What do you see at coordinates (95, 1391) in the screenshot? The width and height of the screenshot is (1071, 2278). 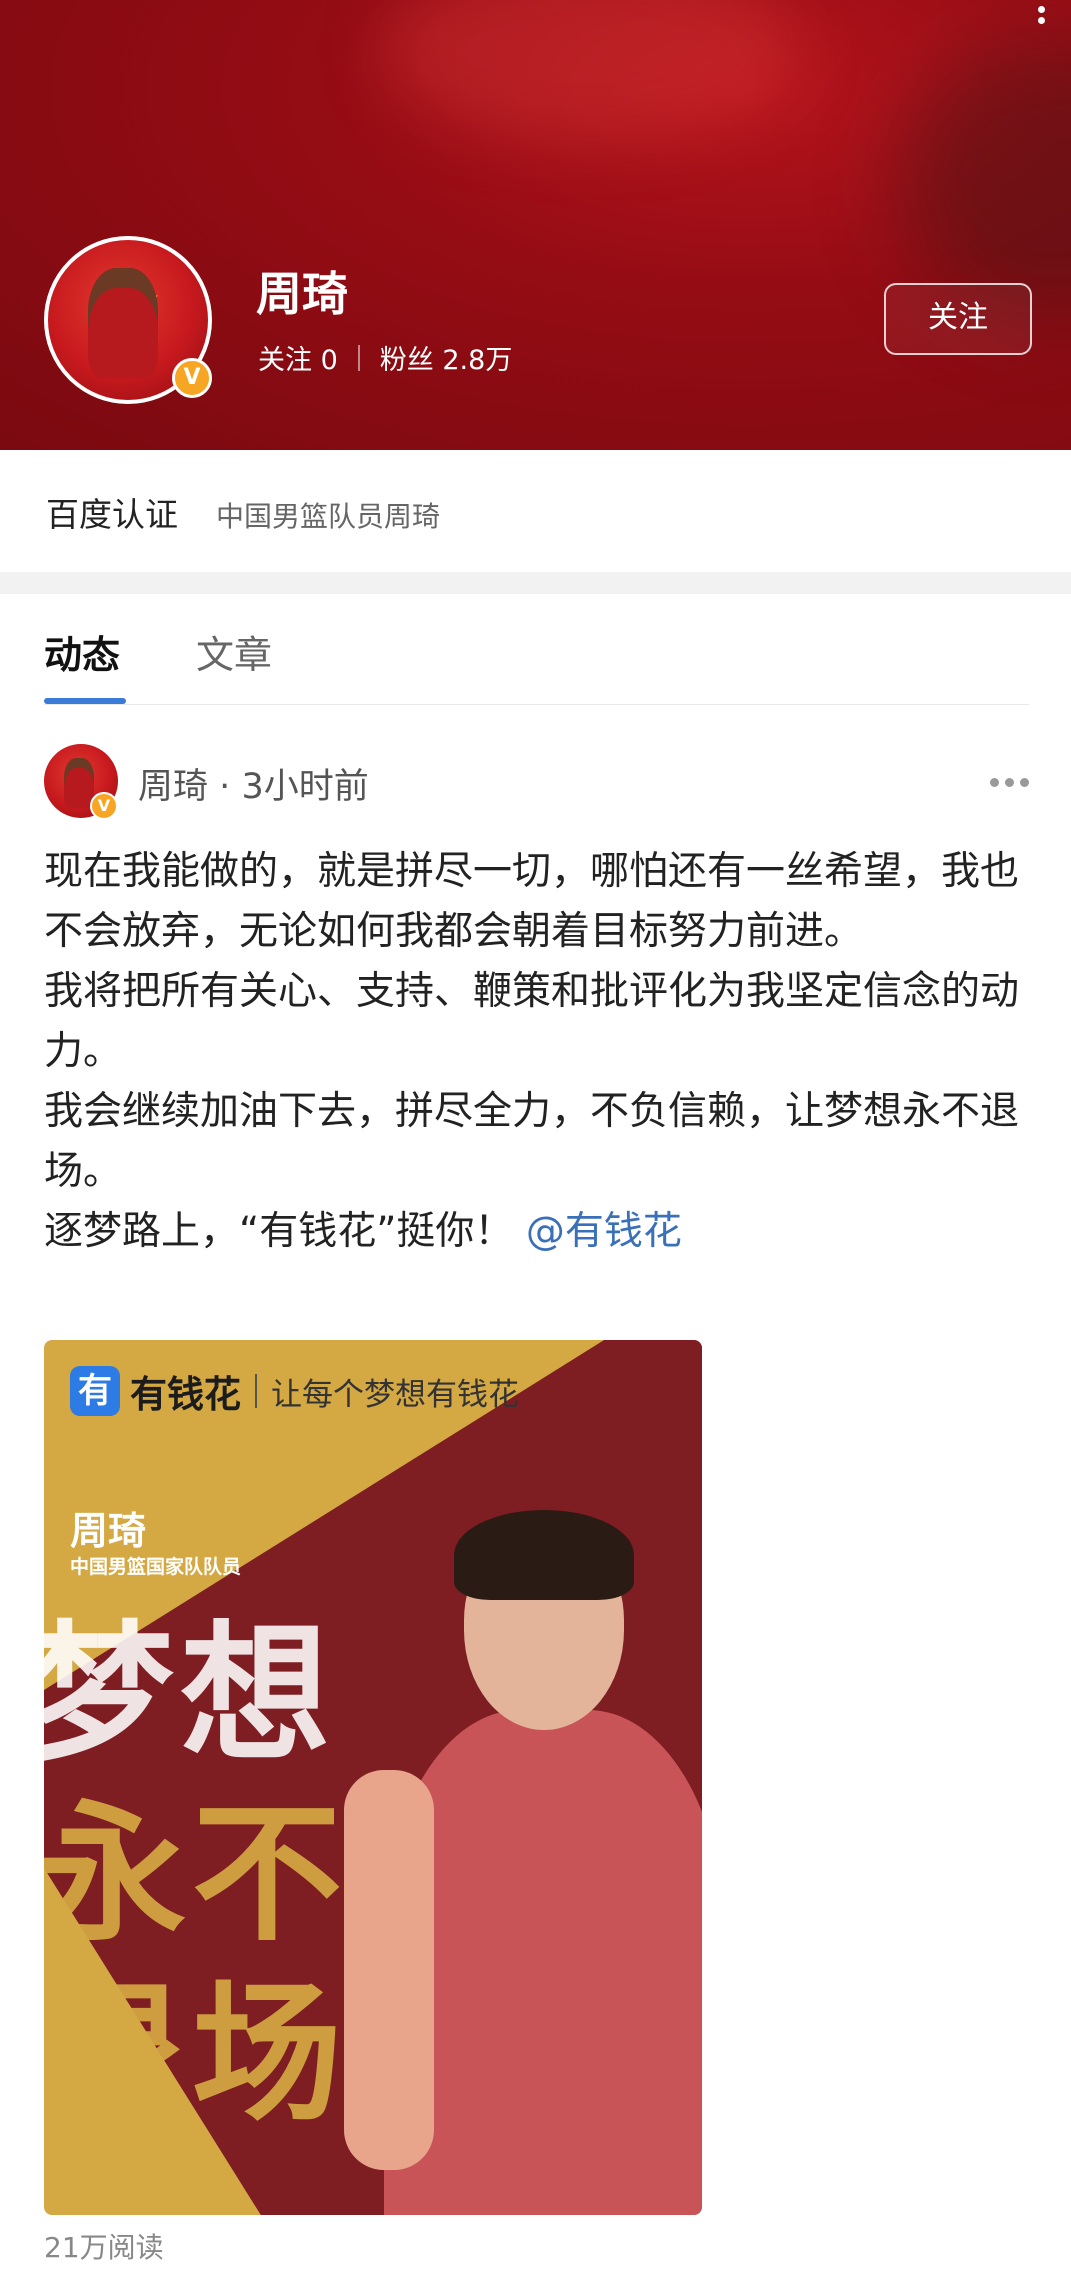 I see `brand-logo-icon: 有` at bounding box center [95, 1391].